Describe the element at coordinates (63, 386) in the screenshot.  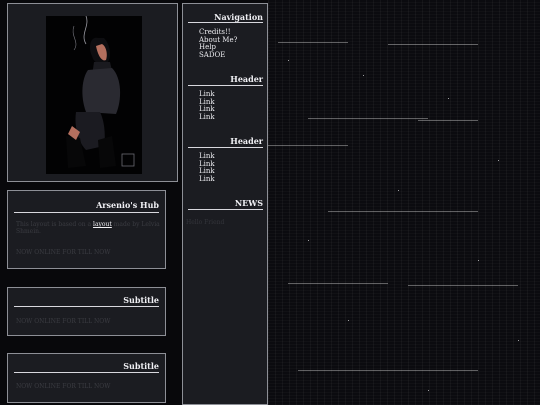
I see `subtitle-2-text: NOW ONLINE FOR TILL NOW` at that location.